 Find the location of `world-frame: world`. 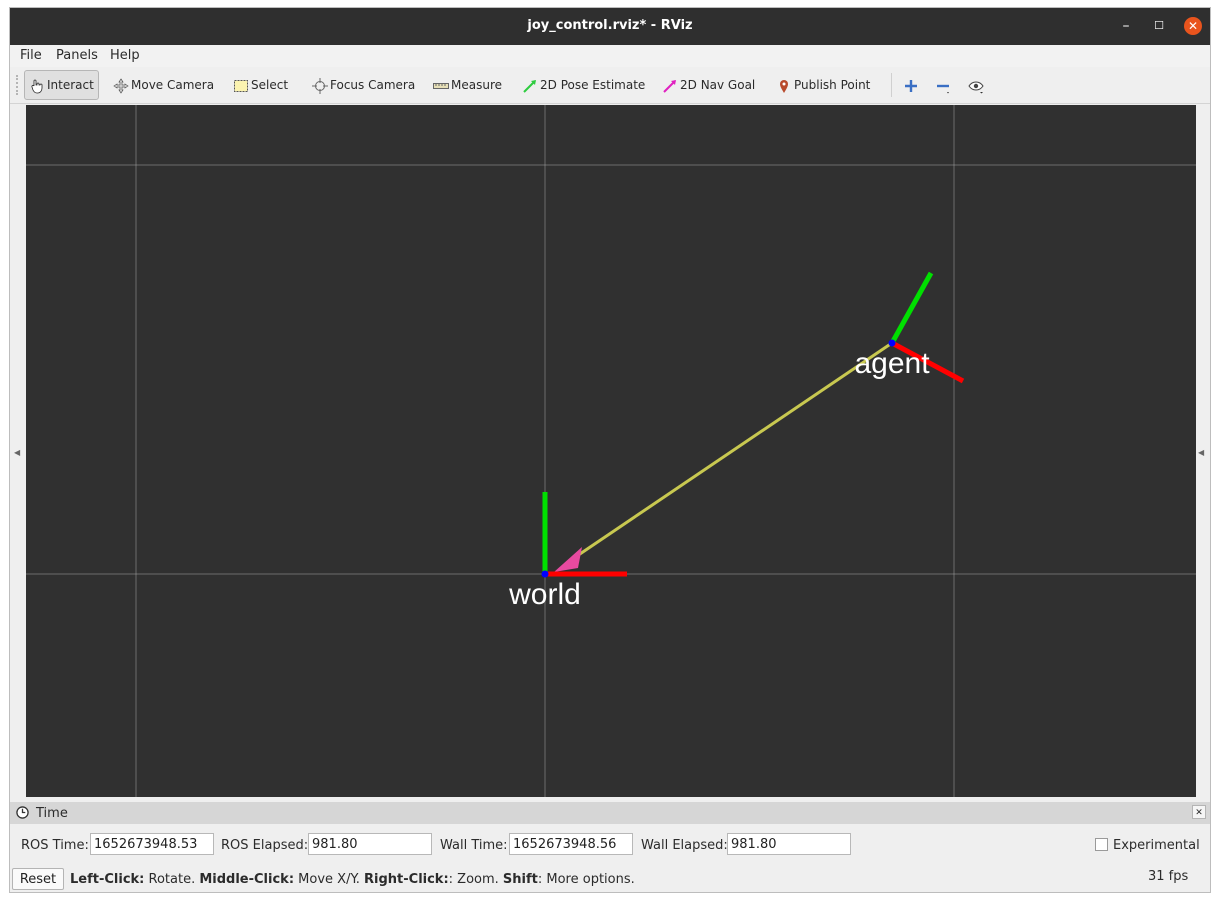

world-frame: world is located at coordinates (567, 551).